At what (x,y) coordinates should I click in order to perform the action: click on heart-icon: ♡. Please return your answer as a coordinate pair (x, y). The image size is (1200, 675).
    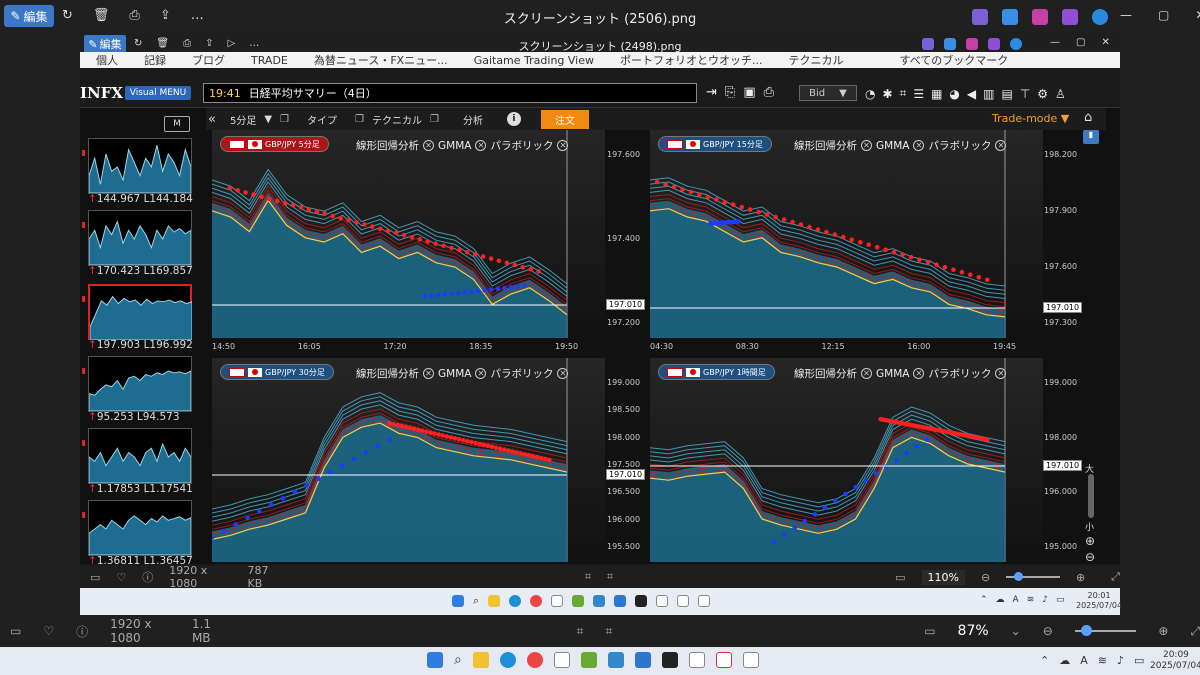
    Looking at the image, I should click on (48, 631).